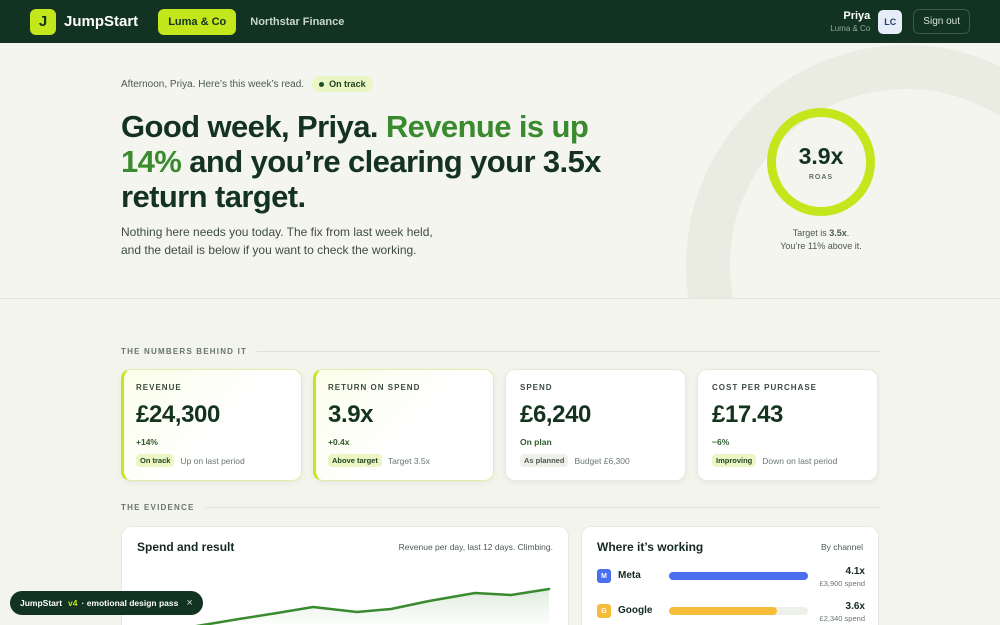 This screenshot has height=625, width=1000. What do you see at coordinates (842, 618) in the screenshot?
I see `channel-spend: £2,340 spend` at bounding box center [842, 618].